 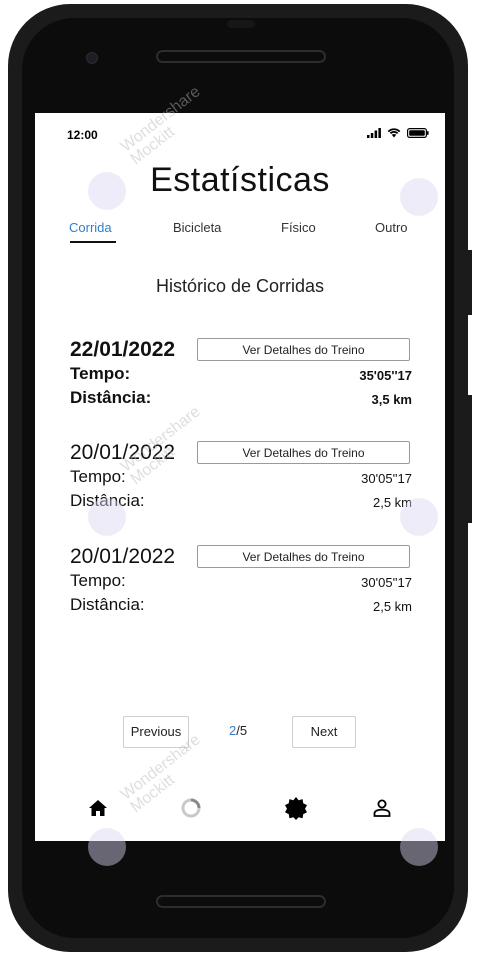 What do you see at coordinates (191, 808) in the screenshot?
I see `loading-ring-icon` at bounding box center [191, 808].